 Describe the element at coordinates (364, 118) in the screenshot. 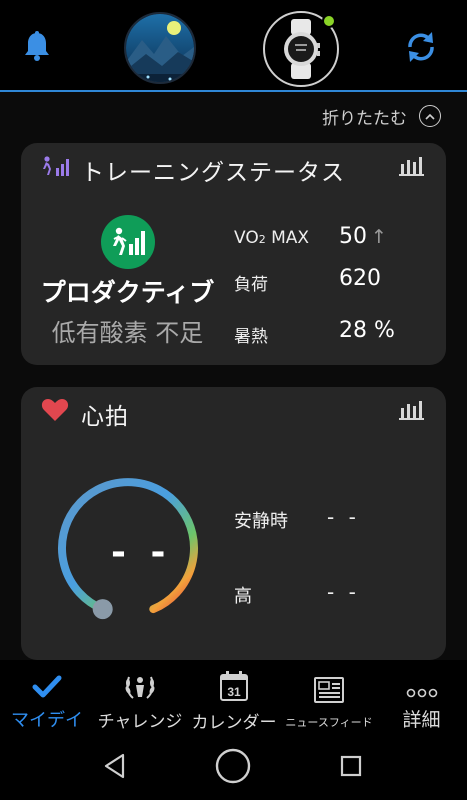

I see `collapse-label: 折りたたむ` at that location.